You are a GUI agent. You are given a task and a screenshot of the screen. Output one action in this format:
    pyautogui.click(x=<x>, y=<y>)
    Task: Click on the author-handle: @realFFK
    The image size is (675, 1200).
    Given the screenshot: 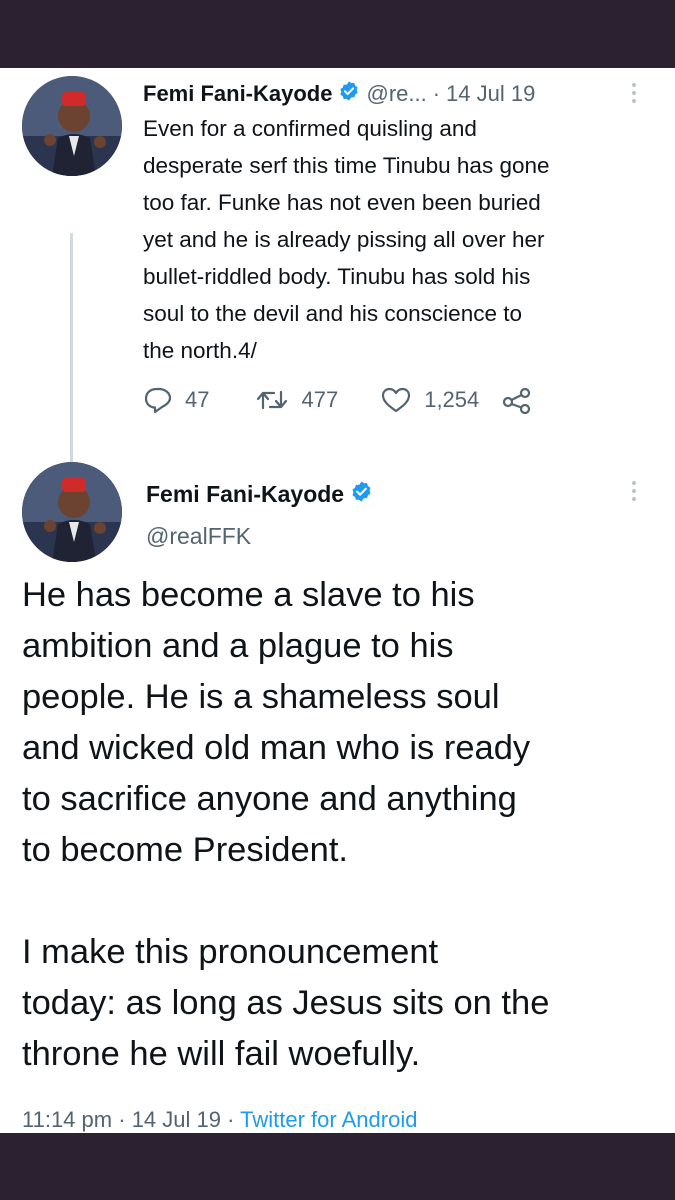 What is the action you would take?
    pyautogui.click(x=198, y=536)
    